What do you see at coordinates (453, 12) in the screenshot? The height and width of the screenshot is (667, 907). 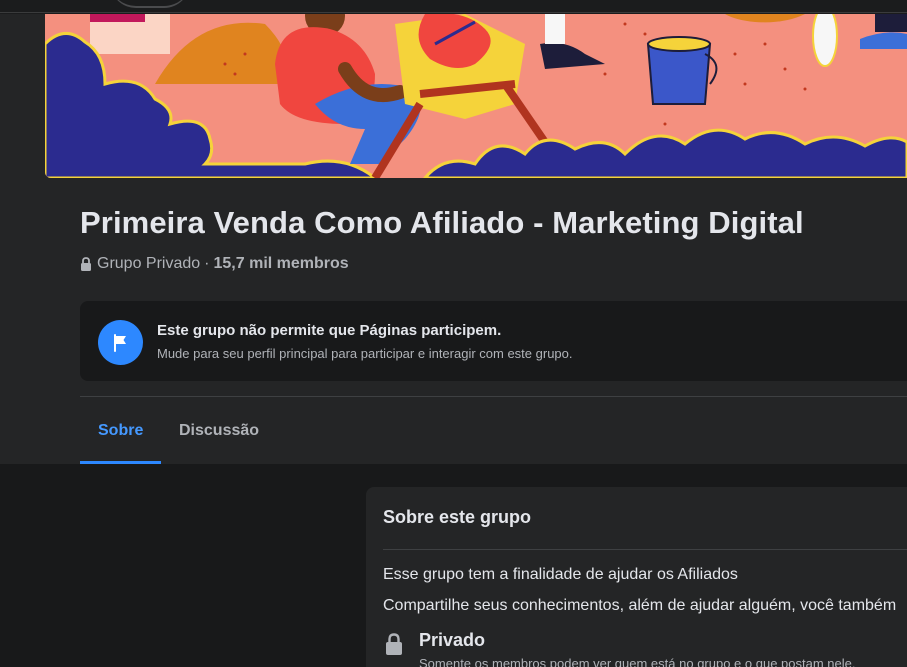 I see `top-strip-line` at bounding box center [453, 12].